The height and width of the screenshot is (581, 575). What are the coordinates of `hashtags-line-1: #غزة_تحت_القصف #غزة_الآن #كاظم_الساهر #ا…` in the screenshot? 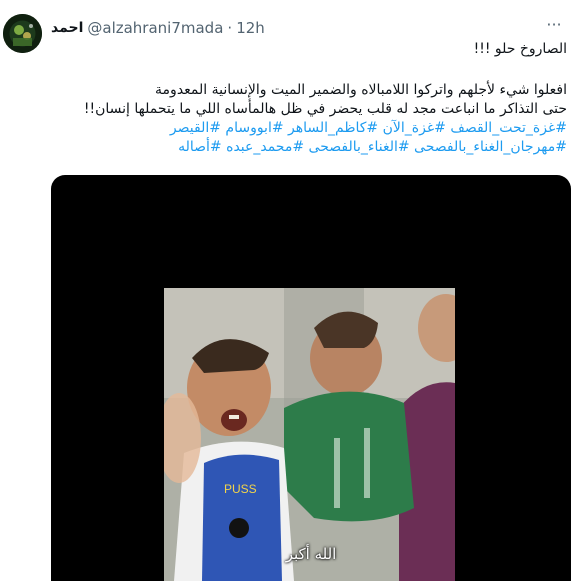 It's located at (309, 128).